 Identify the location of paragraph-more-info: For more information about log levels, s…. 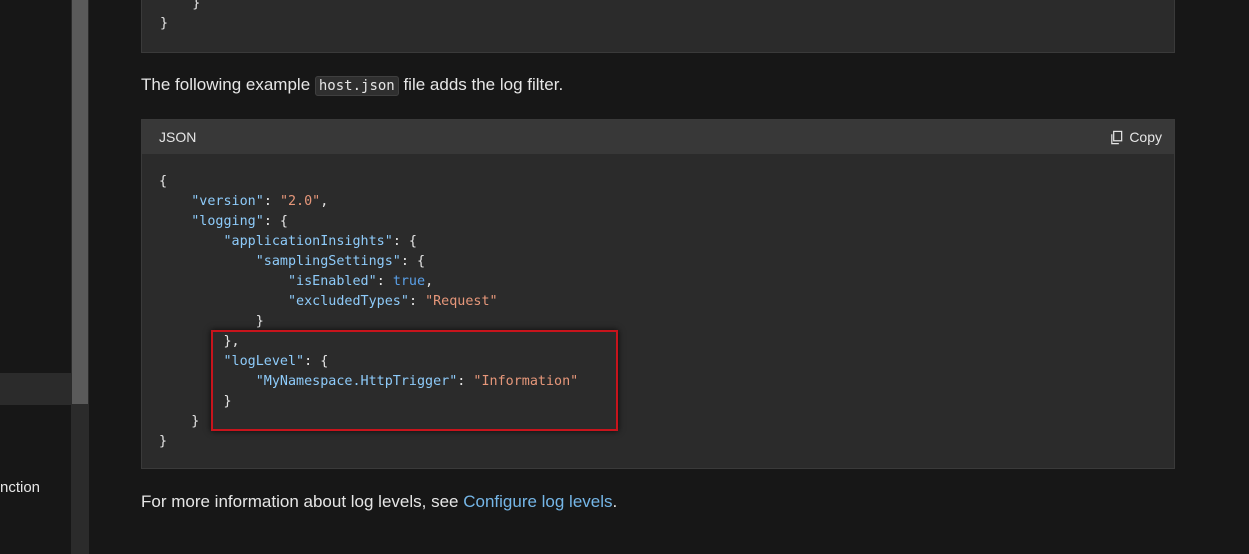
(379, 502).